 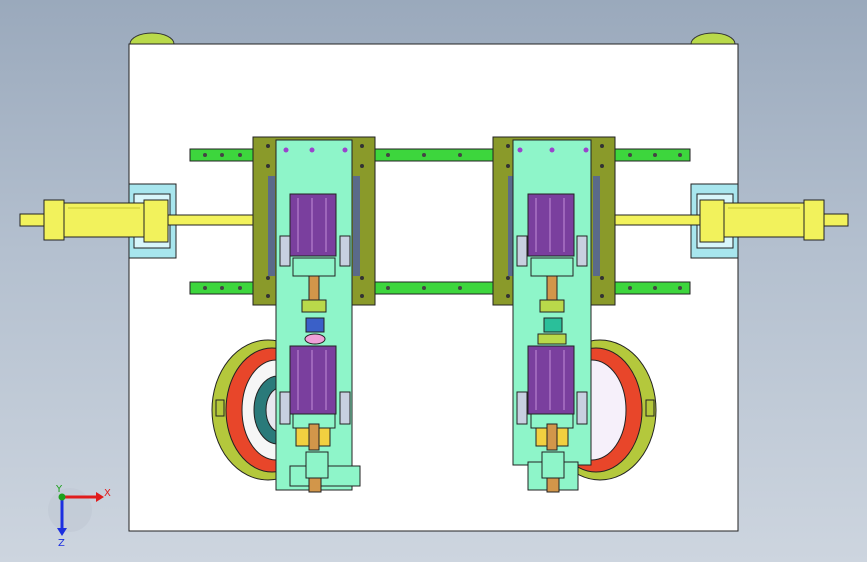 I want to click on x-axis-label: X, so click(x=107, y=493).